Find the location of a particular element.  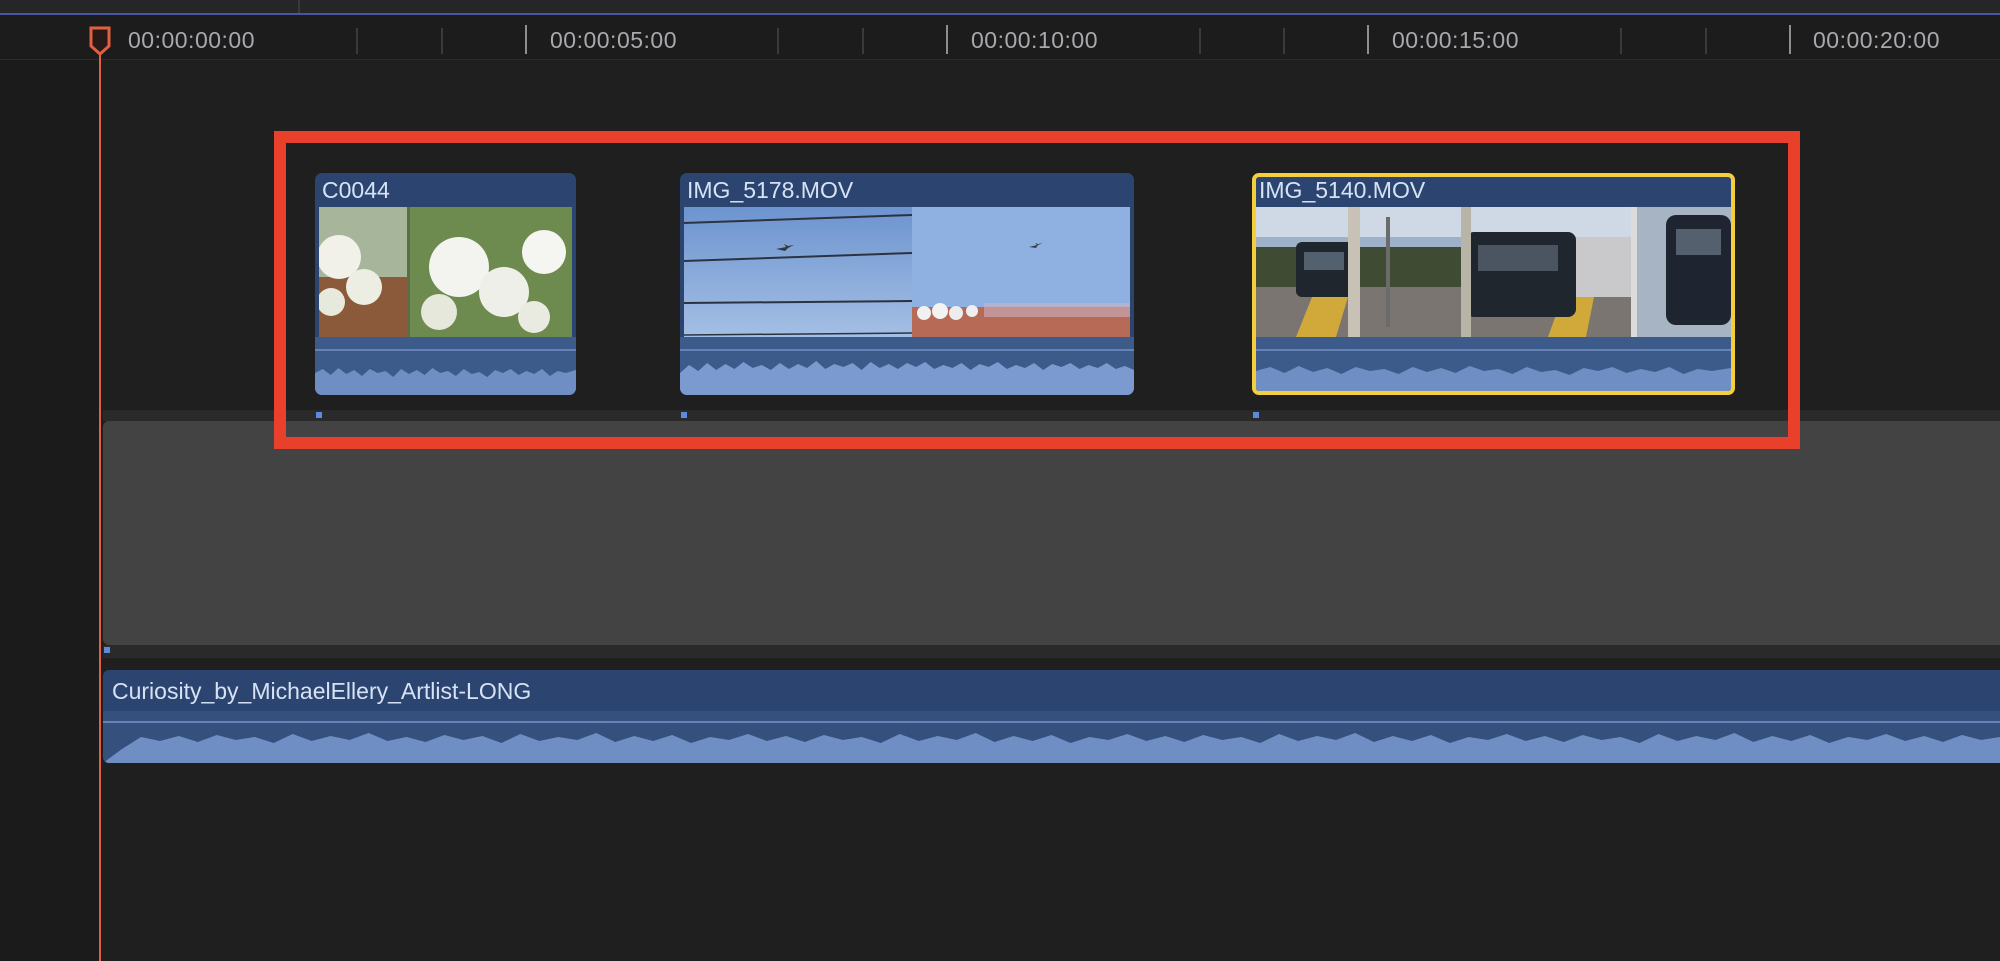

ruler-timecode: 00:00:10:00 is located at coordinates (1035, 40).